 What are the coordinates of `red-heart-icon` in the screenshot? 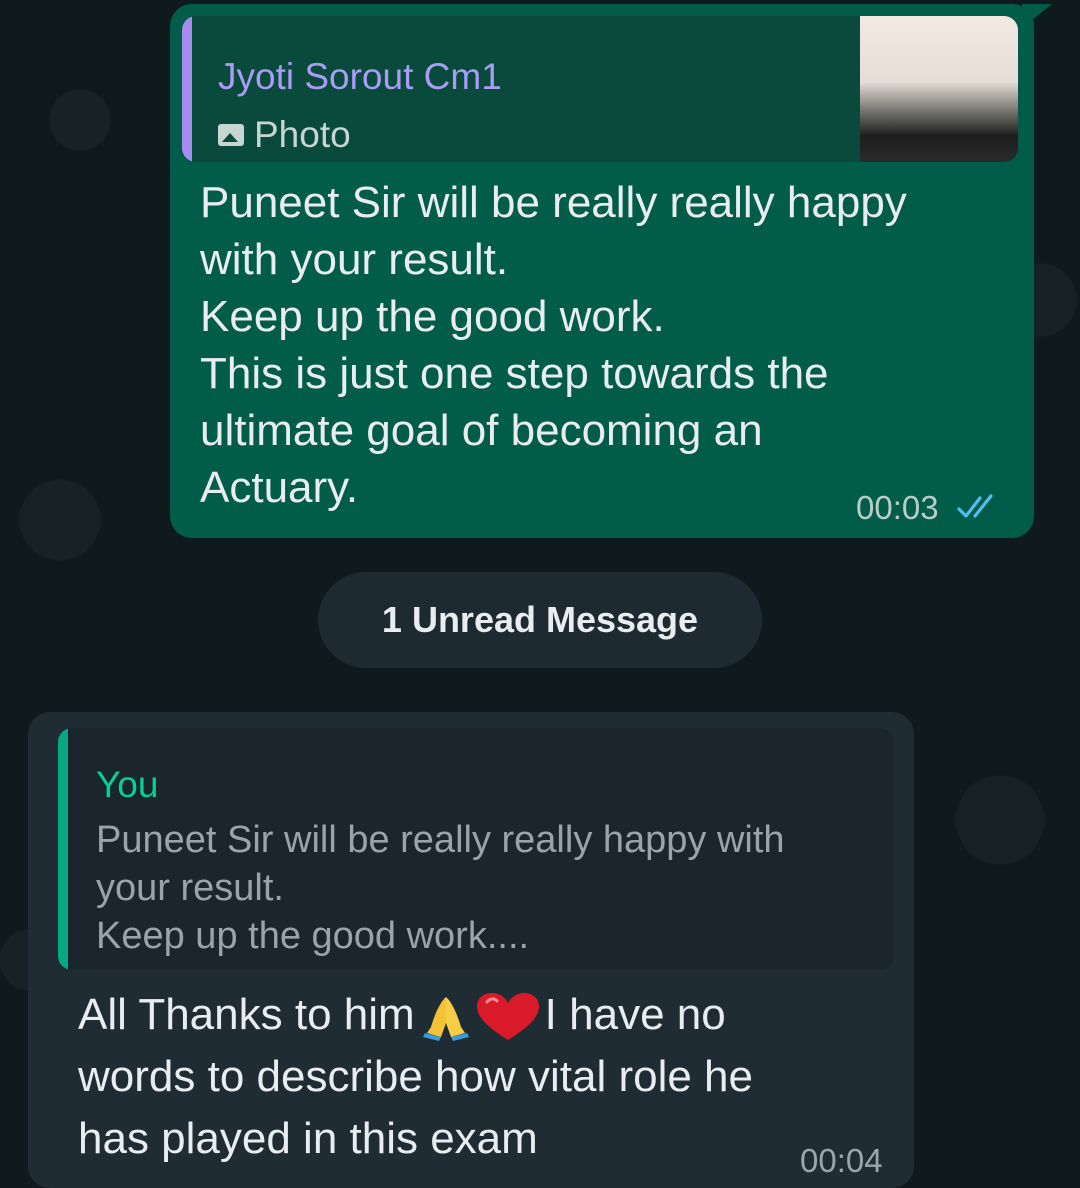 It's located at (507, 1017).